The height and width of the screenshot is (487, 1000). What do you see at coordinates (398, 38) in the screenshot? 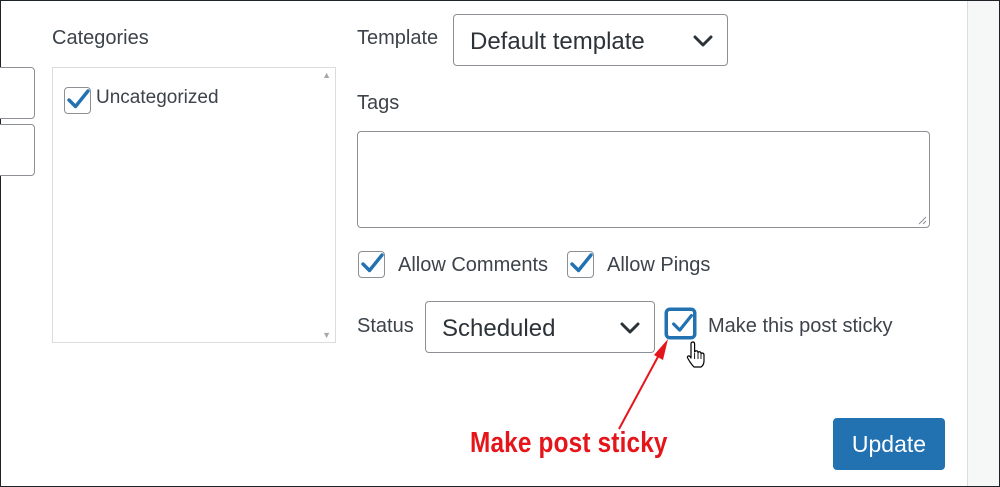
I see `template-label: Template` at bounding box center [398, 38].